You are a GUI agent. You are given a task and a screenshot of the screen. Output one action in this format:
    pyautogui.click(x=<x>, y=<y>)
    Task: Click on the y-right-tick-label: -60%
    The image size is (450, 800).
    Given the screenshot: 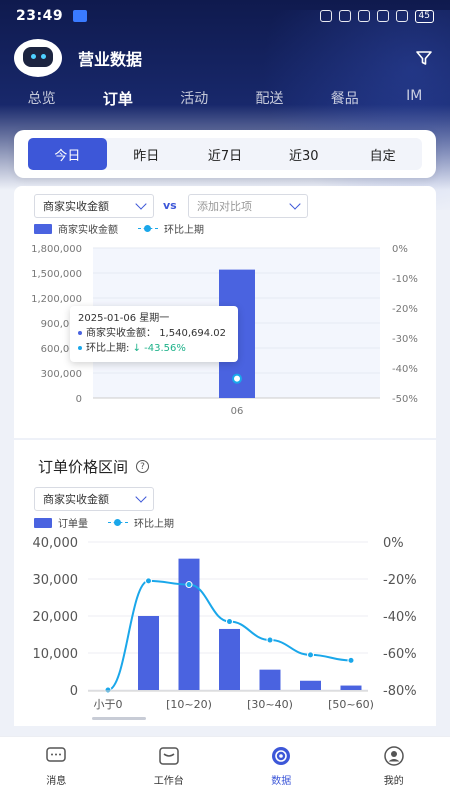 What is the action you would take?
    pyautogui.click(x=400, y=654)
    